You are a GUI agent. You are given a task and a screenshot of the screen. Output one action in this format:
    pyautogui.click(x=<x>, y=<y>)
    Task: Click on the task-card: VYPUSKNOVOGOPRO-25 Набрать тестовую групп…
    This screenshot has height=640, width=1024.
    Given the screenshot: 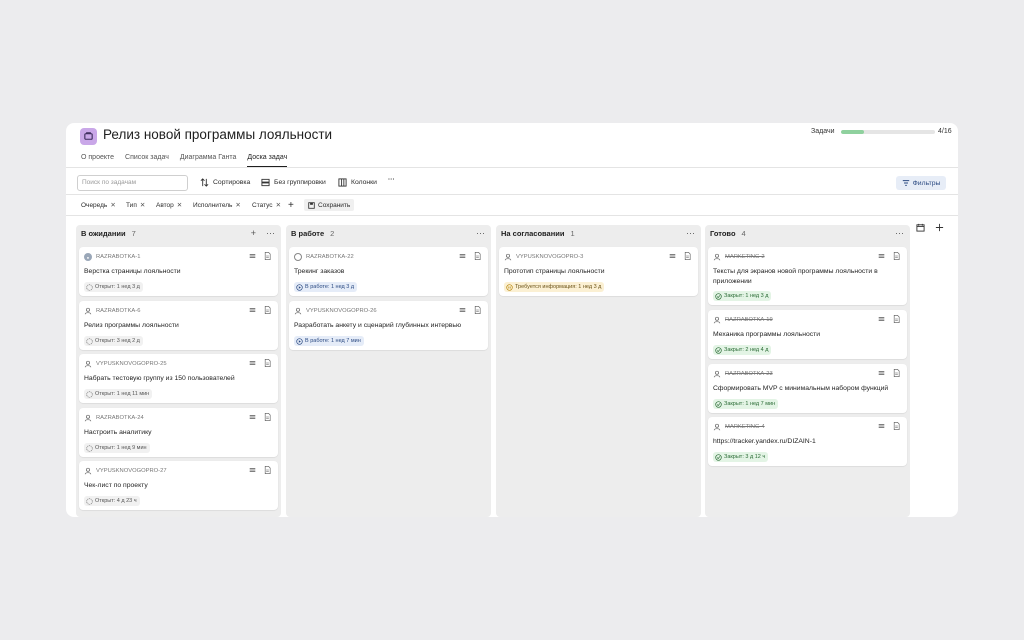 What is the action you would take?
    pyautogui.click(x=178, y=378)
    